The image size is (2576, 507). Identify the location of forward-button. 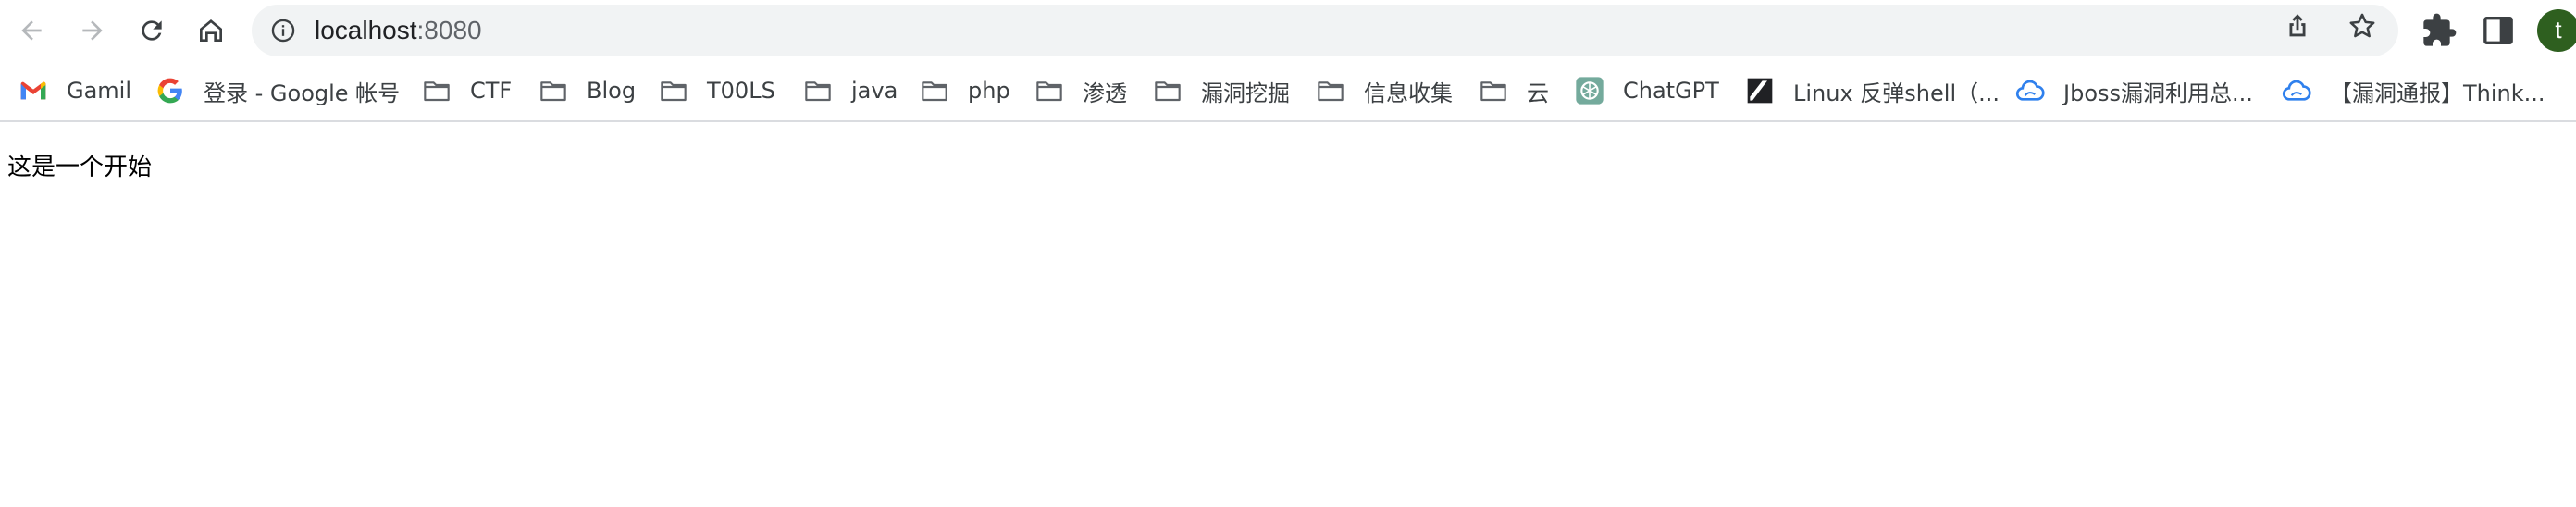
(93, 30).